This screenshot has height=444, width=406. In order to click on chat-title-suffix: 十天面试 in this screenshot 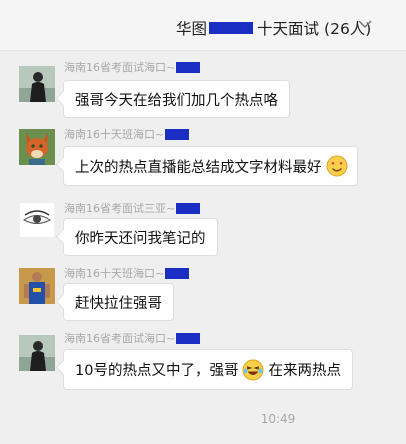, I will do `click(288, 29)`.